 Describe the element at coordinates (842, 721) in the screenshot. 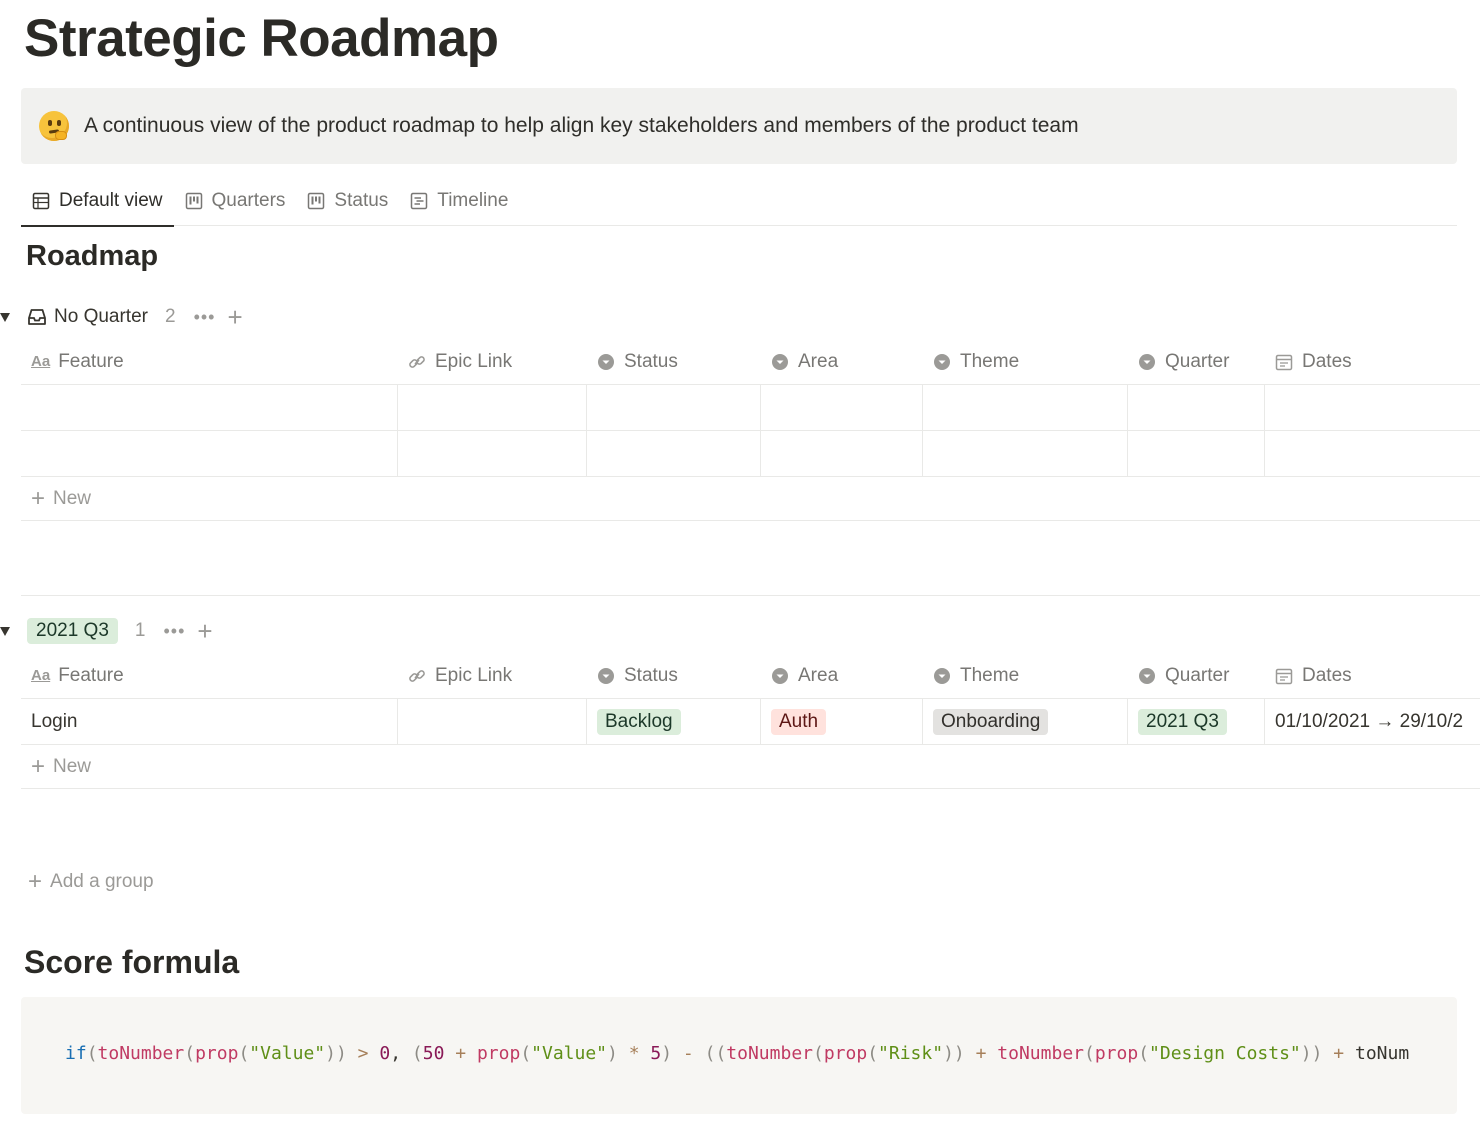

I see `cell-area: Auth` at that location.